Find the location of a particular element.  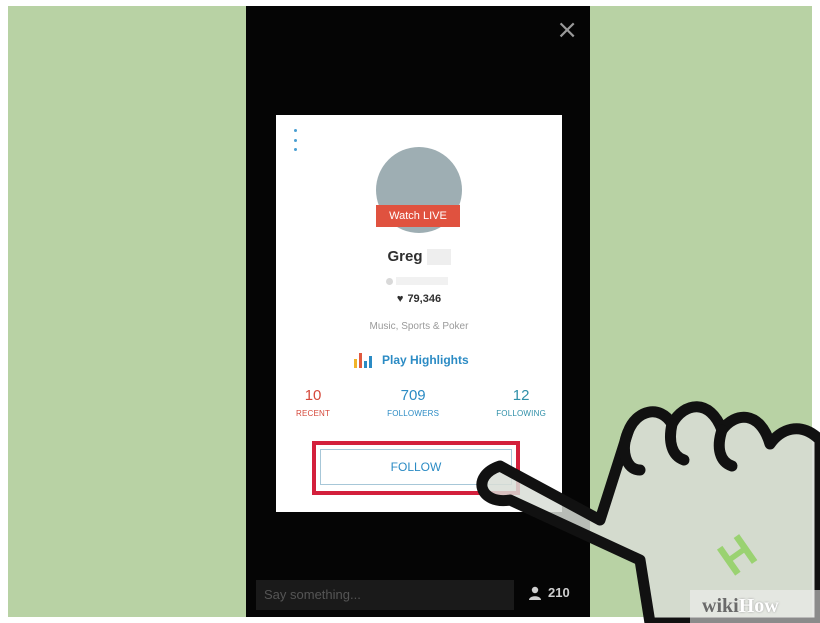

profile-stats: 10 RECENT 709 FOLLOWERS 12 FOLLOWING is located at coordinates (421, 402).